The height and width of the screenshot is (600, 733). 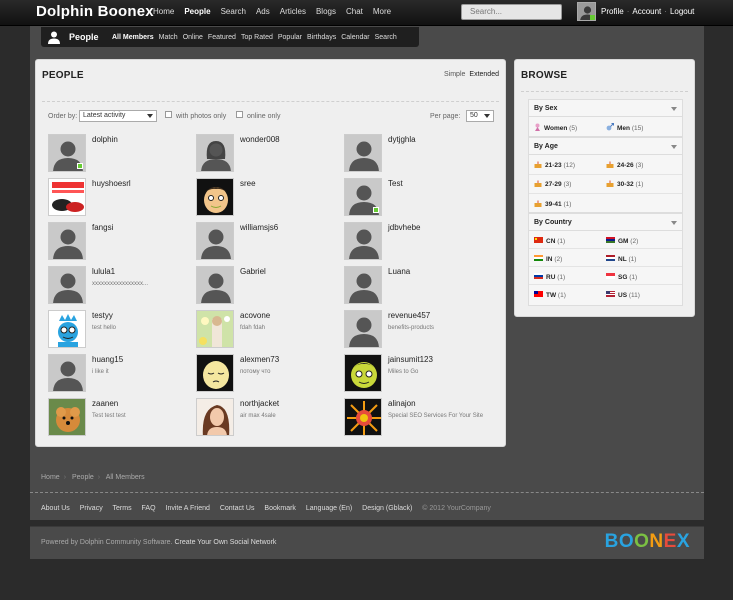 What do you see at coordinates (118, 116) in the screenshot?
I see `order-by-select: Latest activity` at bounding box center [118, 116].